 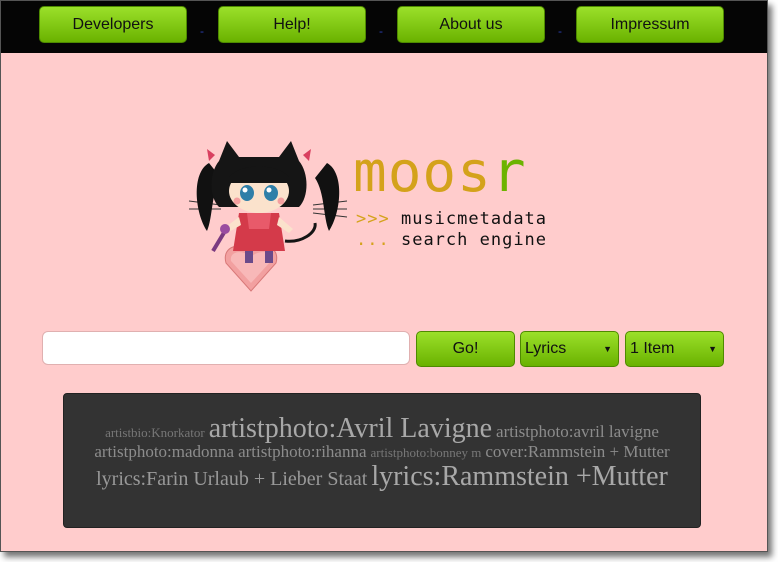 What do you see at coordinates (226, 348) in the screenshot?
I see `search-input` at bounding box center [226, 348].